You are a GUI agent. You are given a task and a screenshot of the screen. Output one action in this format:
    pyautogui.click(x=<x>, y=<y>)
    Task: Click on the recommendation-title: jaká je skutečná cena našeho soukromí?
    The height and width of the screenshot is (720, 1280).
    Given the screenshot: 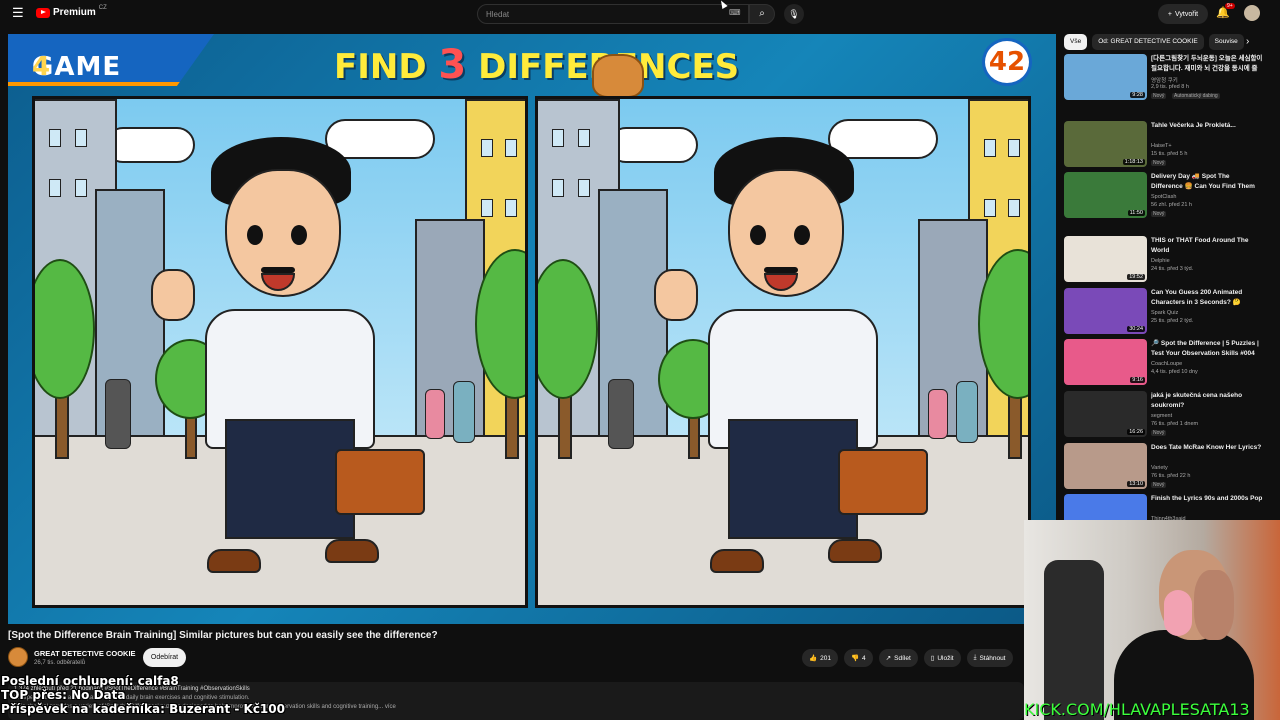 What is the action you would take?
    pyautogui.click(x=1207, y=401)
    